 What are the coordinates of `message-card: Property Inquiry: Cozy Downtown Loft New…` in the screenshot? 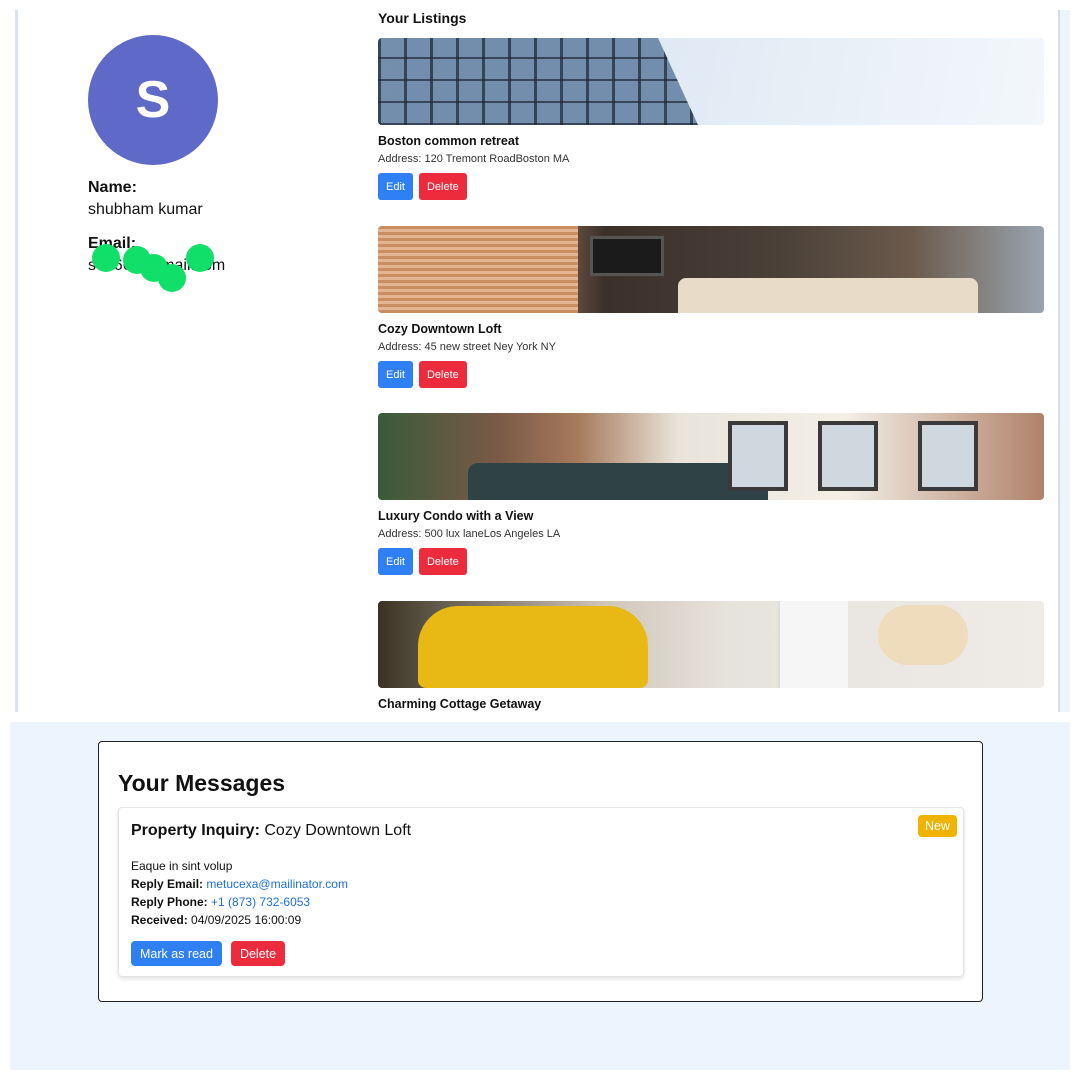 It's located at (541, 892).